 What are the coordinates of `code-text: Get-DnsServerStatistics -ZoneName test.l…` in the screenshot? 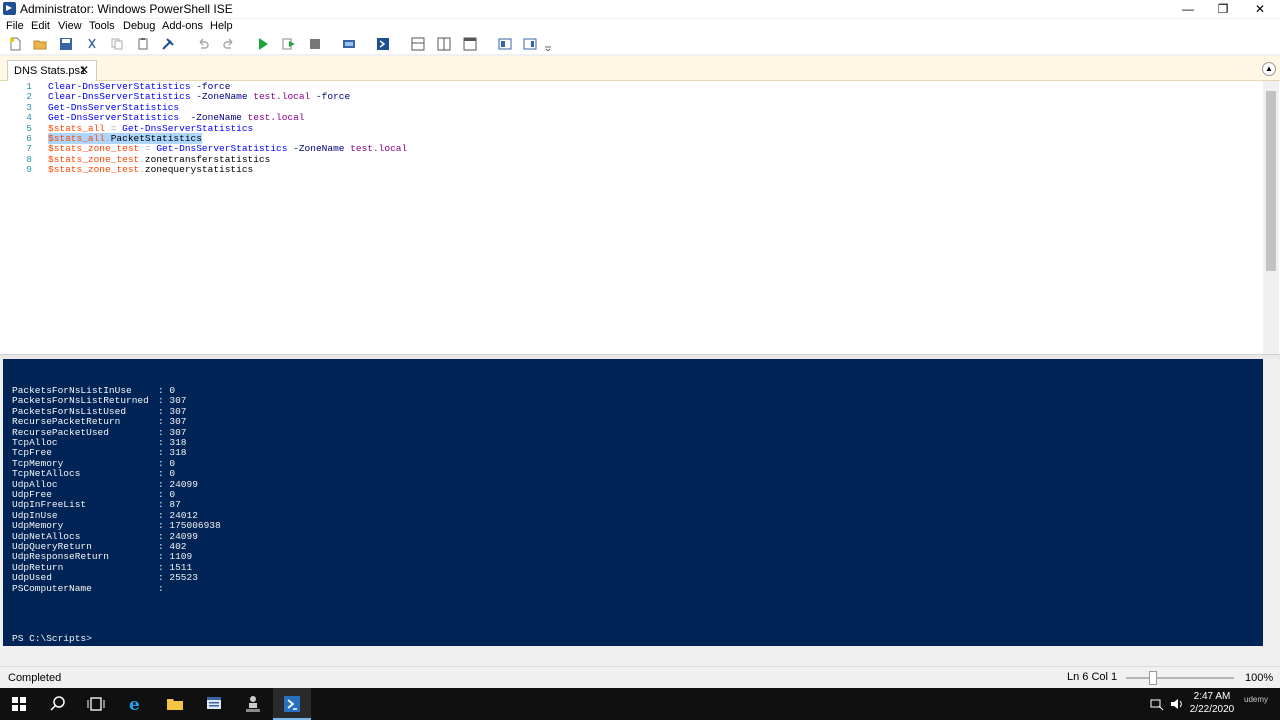 It's located at (176, 117).